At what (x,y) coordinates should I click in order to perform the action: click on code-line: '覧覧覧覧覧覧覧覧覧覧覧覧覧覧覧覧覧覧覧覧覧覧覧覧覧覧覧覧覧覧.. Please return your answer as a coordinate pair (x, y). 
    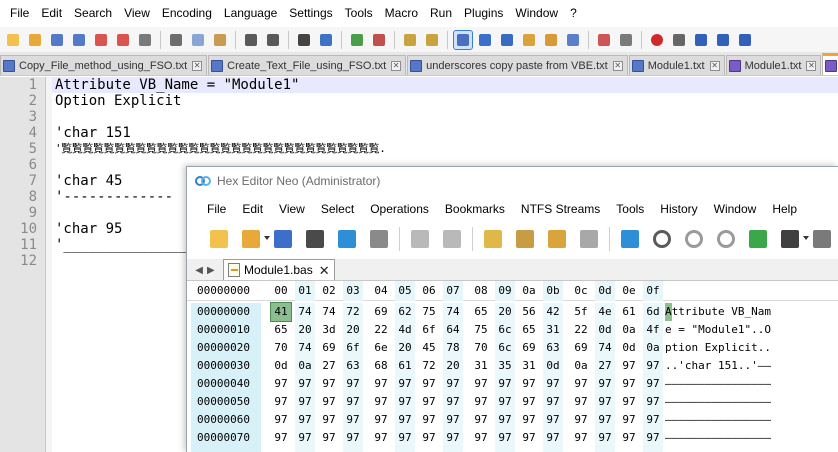
    Looking at the image, I should click on (220, 149).